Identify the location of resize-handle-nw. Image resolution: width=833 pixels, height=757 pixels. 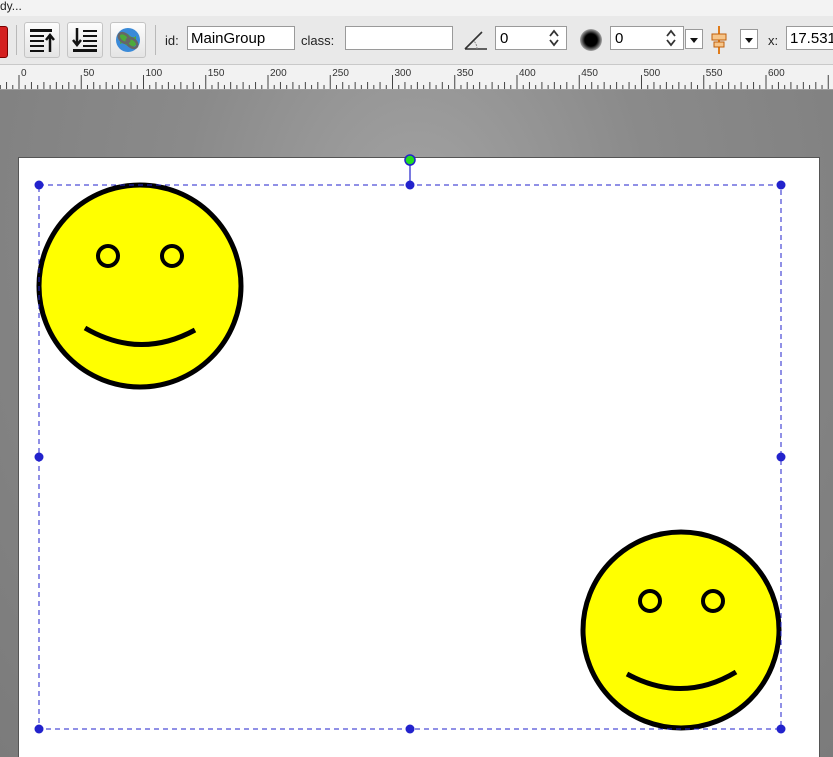
(39, 185).